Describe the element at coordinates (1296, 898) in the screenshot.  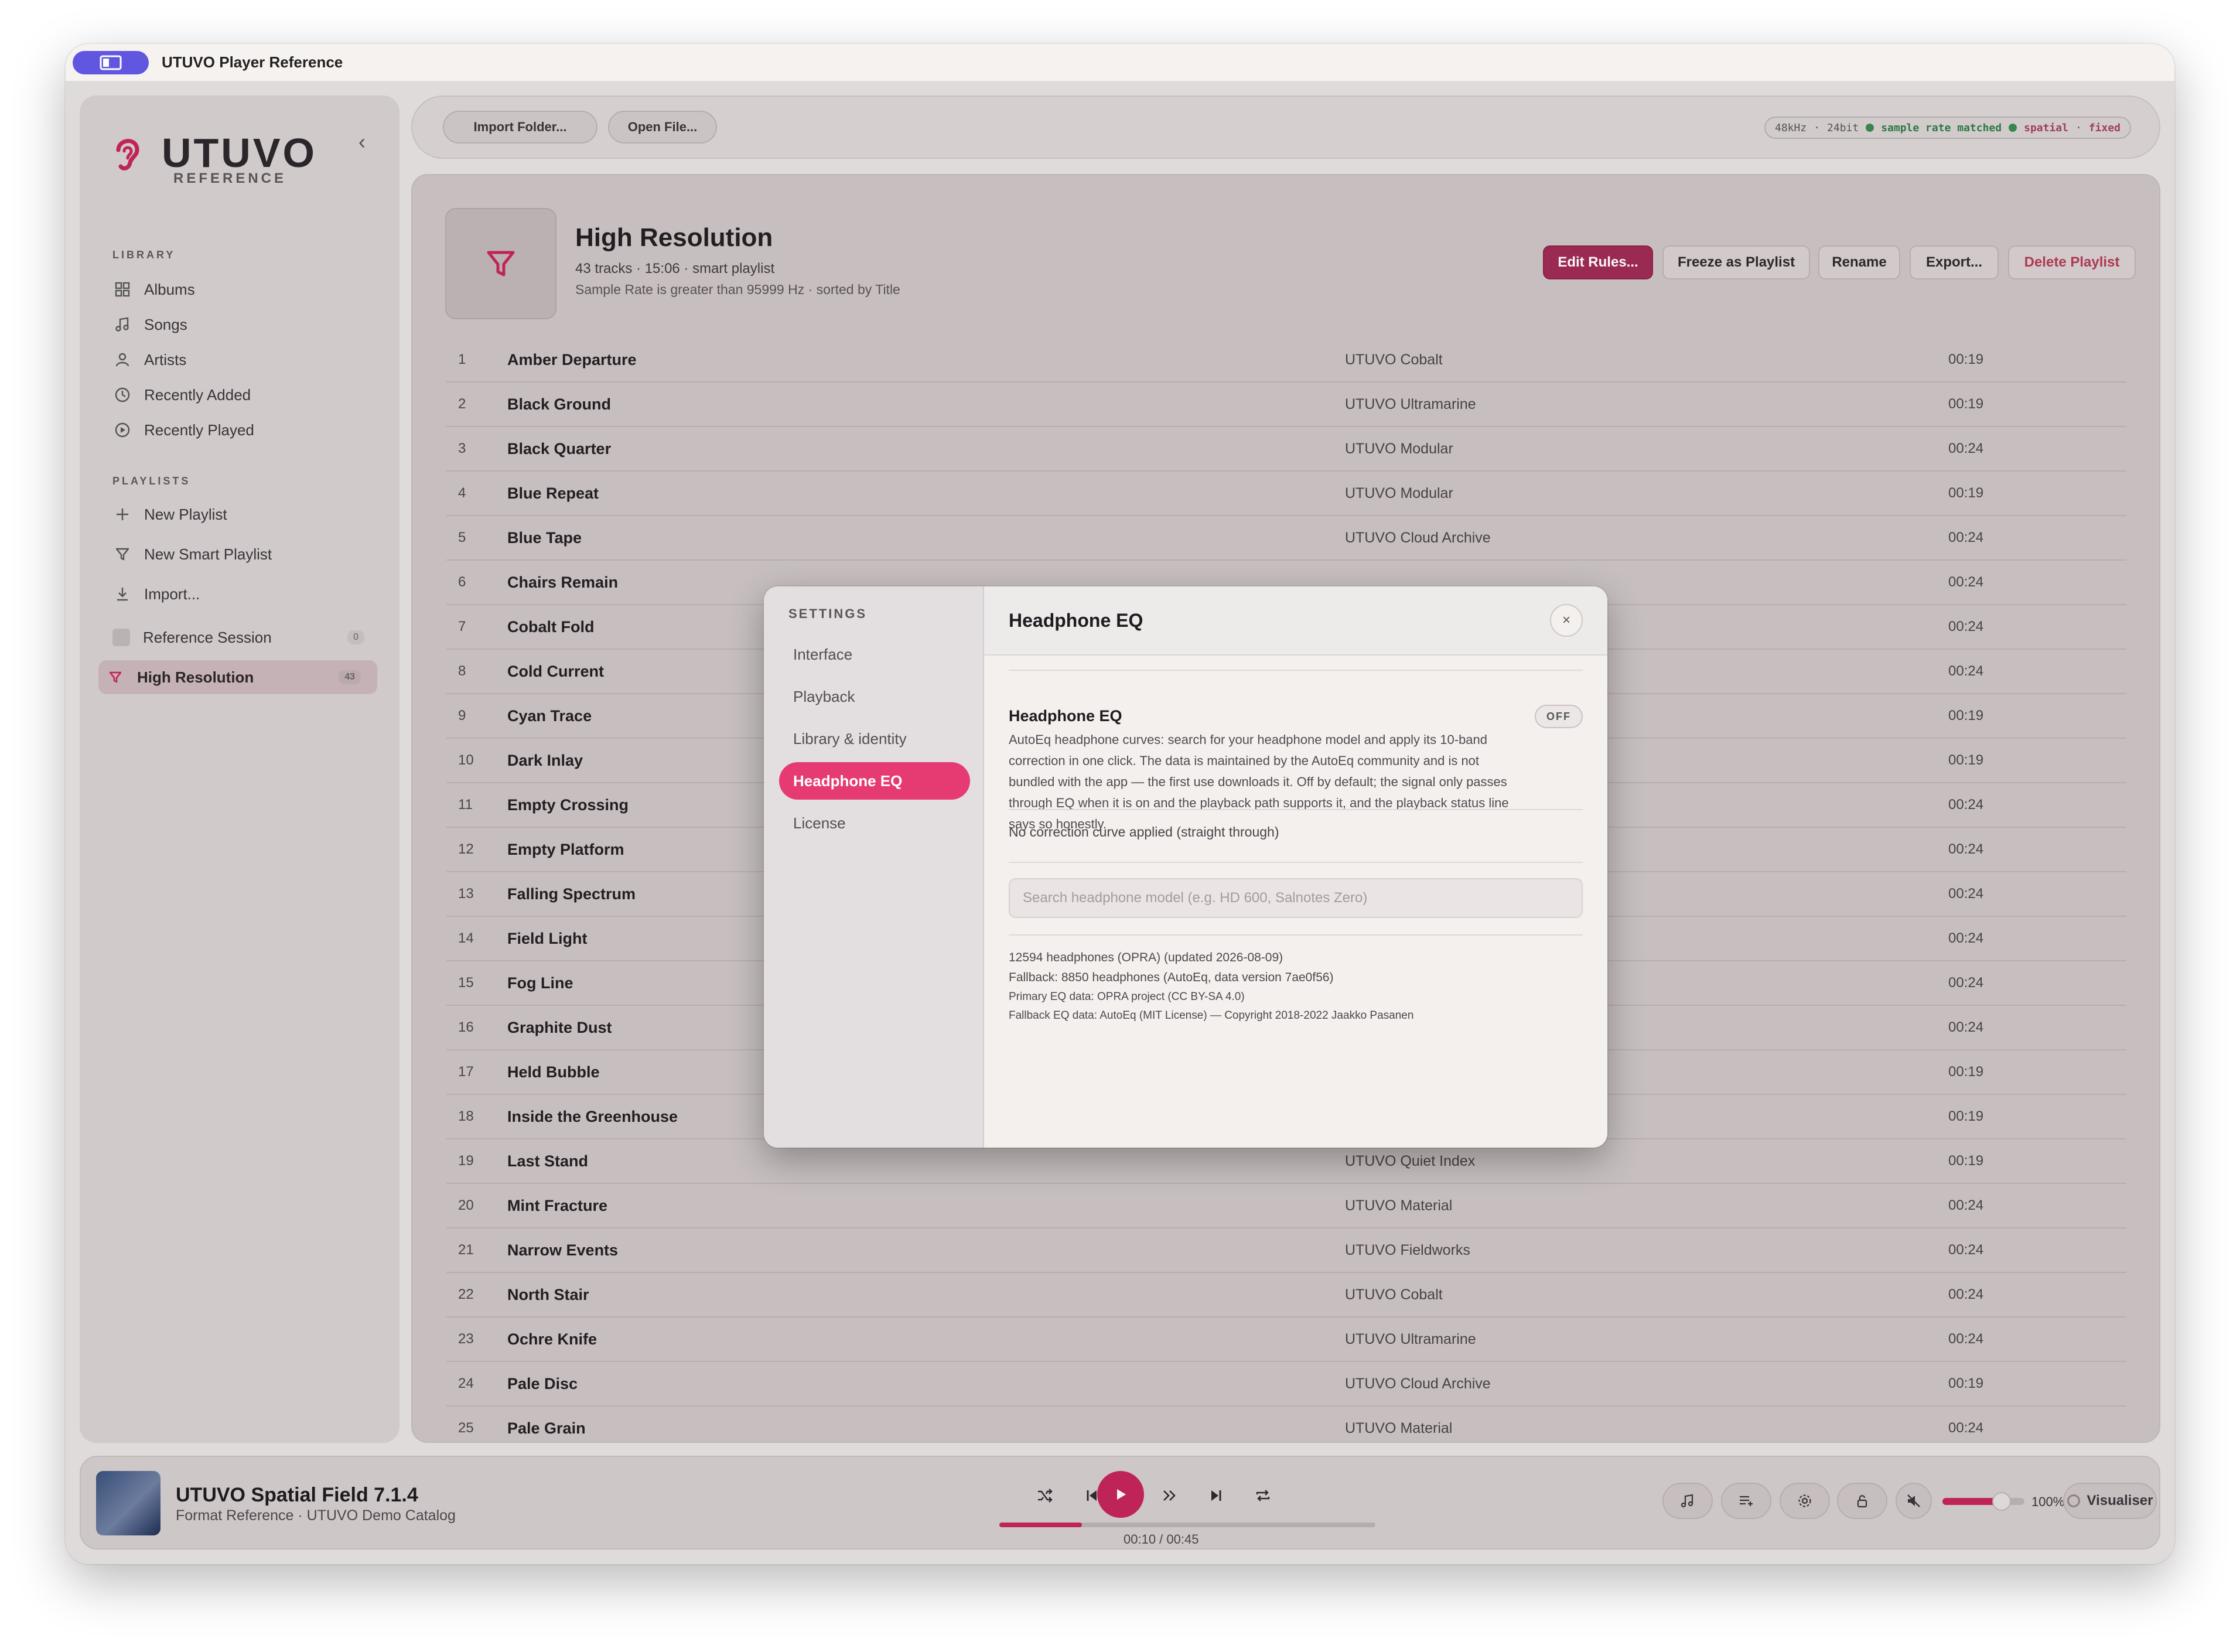
I see `headphone-search-input` at that location.